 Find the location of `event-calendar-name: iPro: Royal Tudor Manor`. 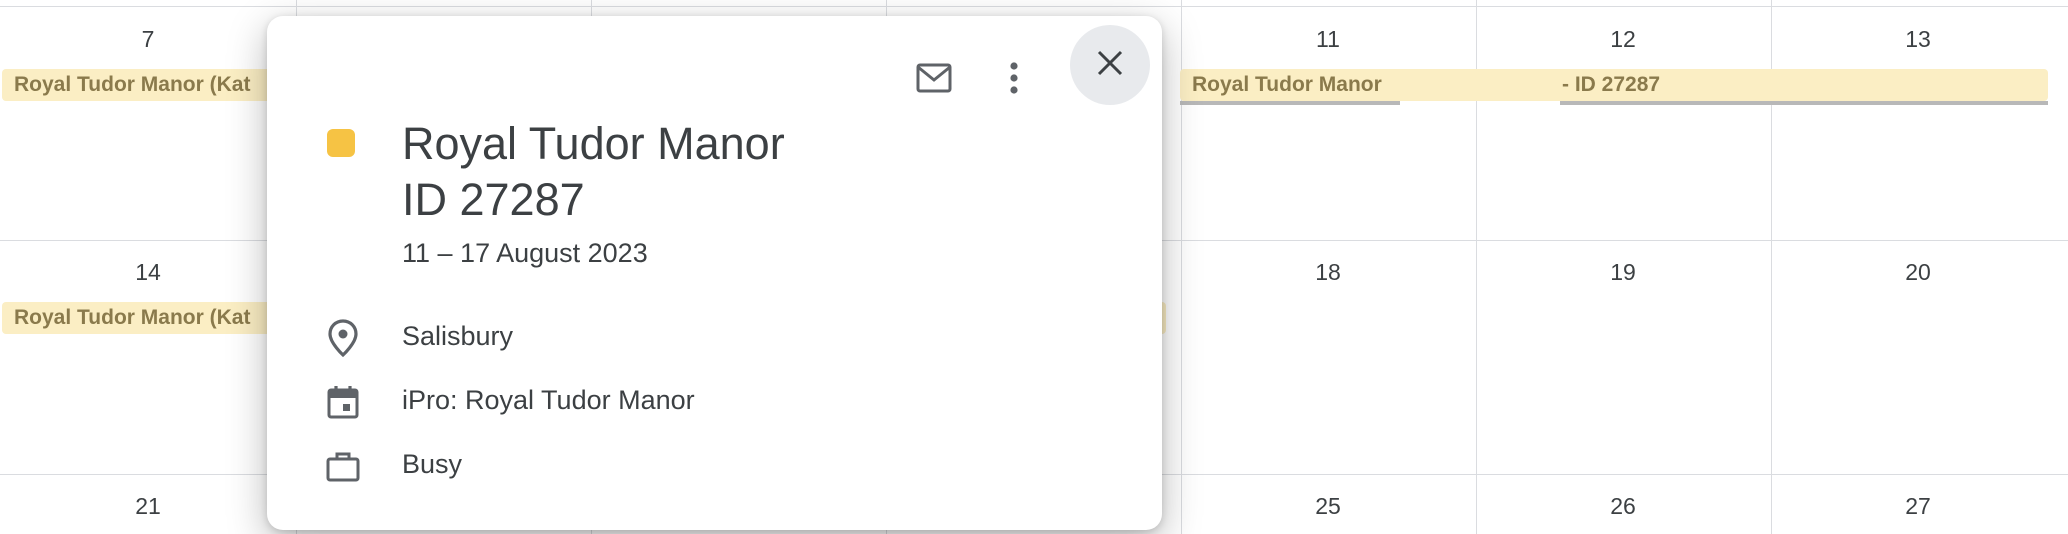

event-calendar-name: iPro: Royal Tudor Manor is located at coordinates (548, 400).